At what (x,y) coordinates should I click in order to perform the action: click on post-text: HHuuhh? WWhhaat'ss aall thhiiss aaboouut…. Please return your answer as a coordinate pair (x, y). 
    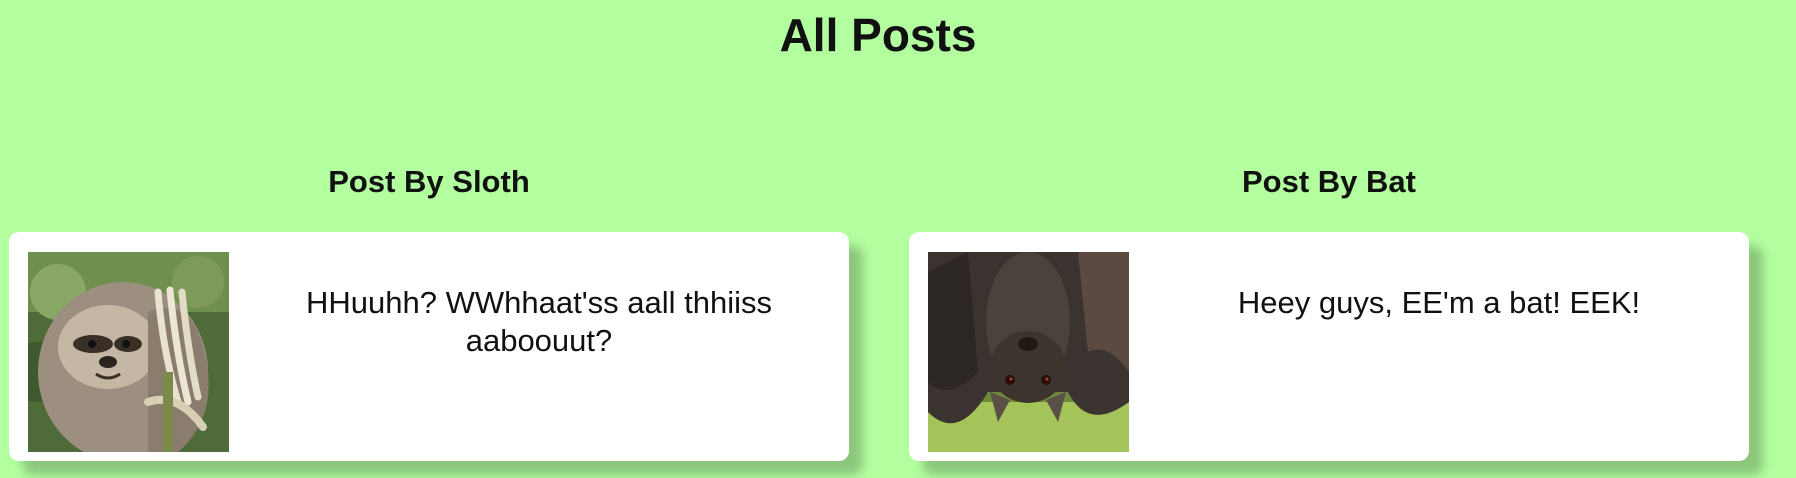
    Looking at the image, I should click on (539, 321).